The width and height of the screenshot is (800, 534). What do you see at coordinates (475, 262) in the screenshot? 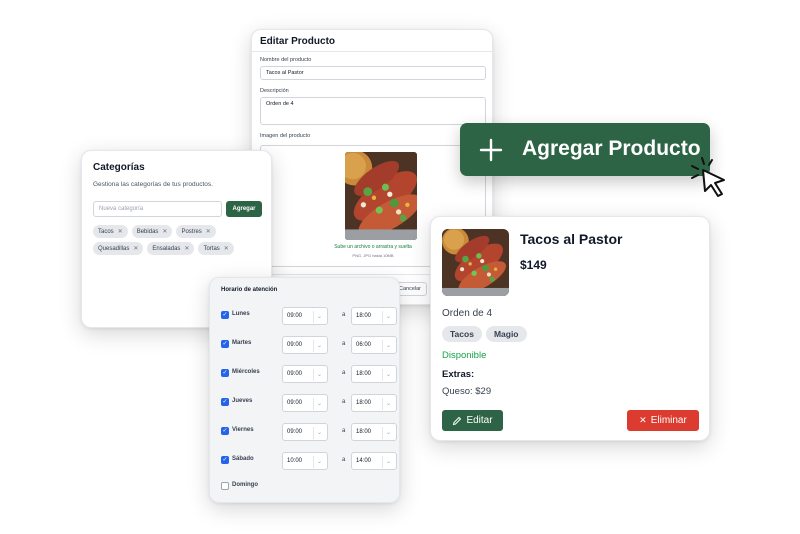
I see `product-photo` at bounding box center [475, 262].